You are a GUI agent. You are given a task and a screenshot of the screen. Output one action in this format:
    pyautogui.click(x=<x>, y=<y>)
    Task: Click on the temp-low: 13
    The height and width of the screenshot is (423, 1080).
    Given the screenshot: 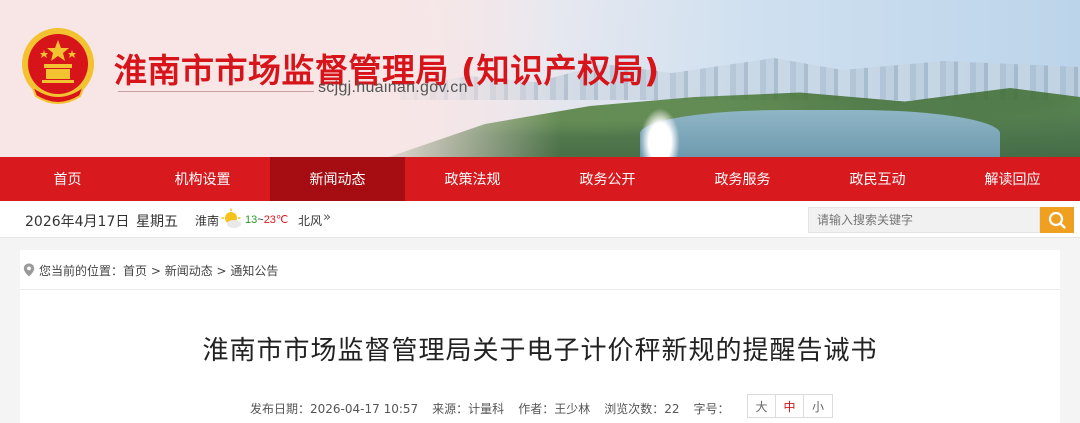 What is the action you would take?
    pyautogui.click(x=251, y=220)
    